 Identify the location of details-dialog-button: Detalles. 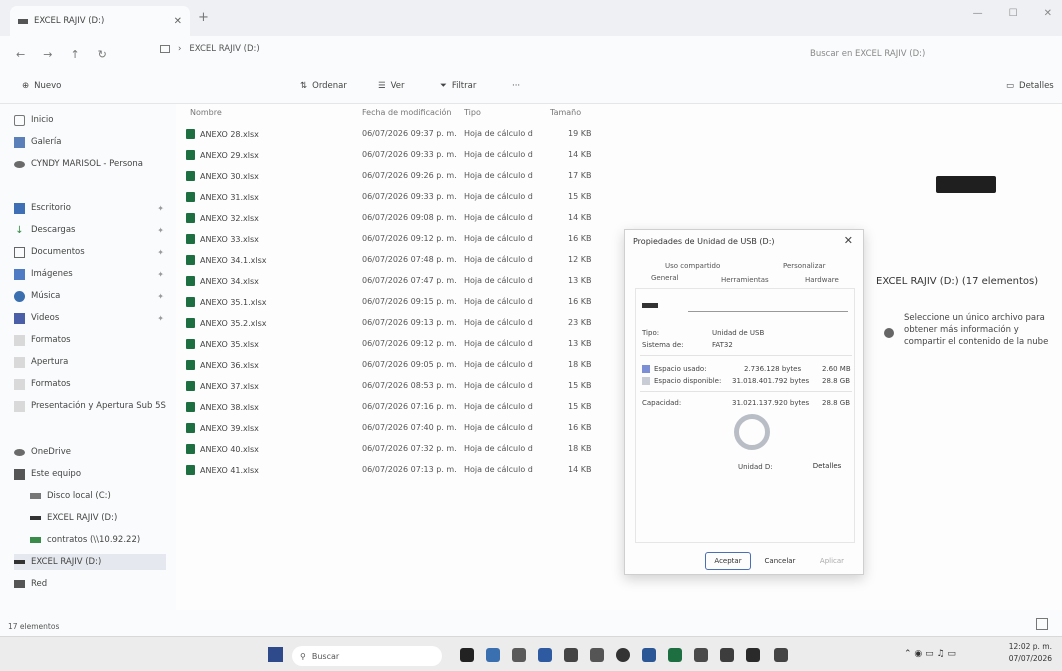
(827, 466).